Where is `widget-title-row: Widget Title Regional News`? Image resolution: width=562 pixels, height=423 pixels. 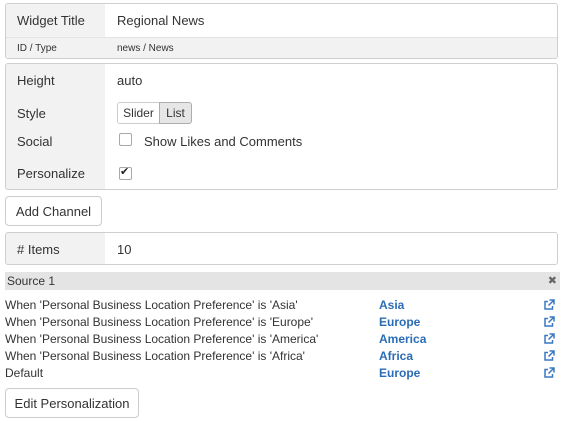
widget-title-row: Widget Title Regional News is located at coordinates (281, 21).